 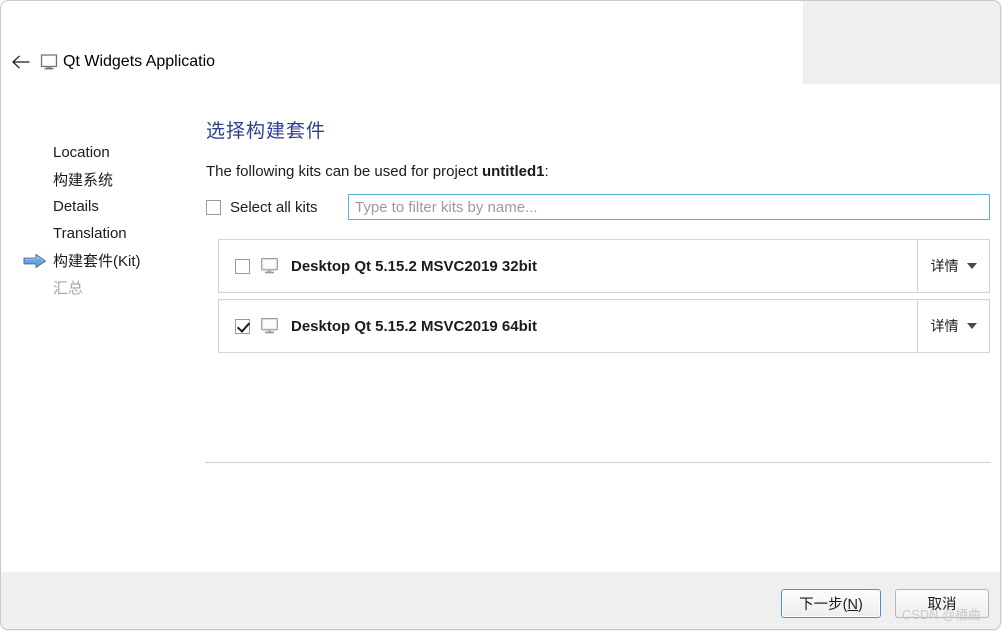 I want to click on wizard-title: Qt Widgets Applicatio, so click(x=127, y=62).